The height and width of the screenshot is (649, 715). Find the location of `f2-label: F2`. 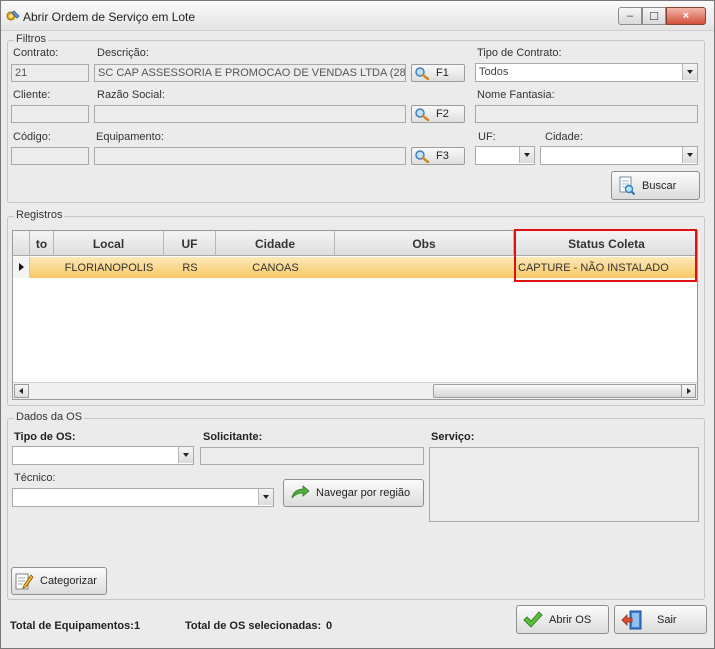

f2-label: F2 is located at coordinates (442, 114).